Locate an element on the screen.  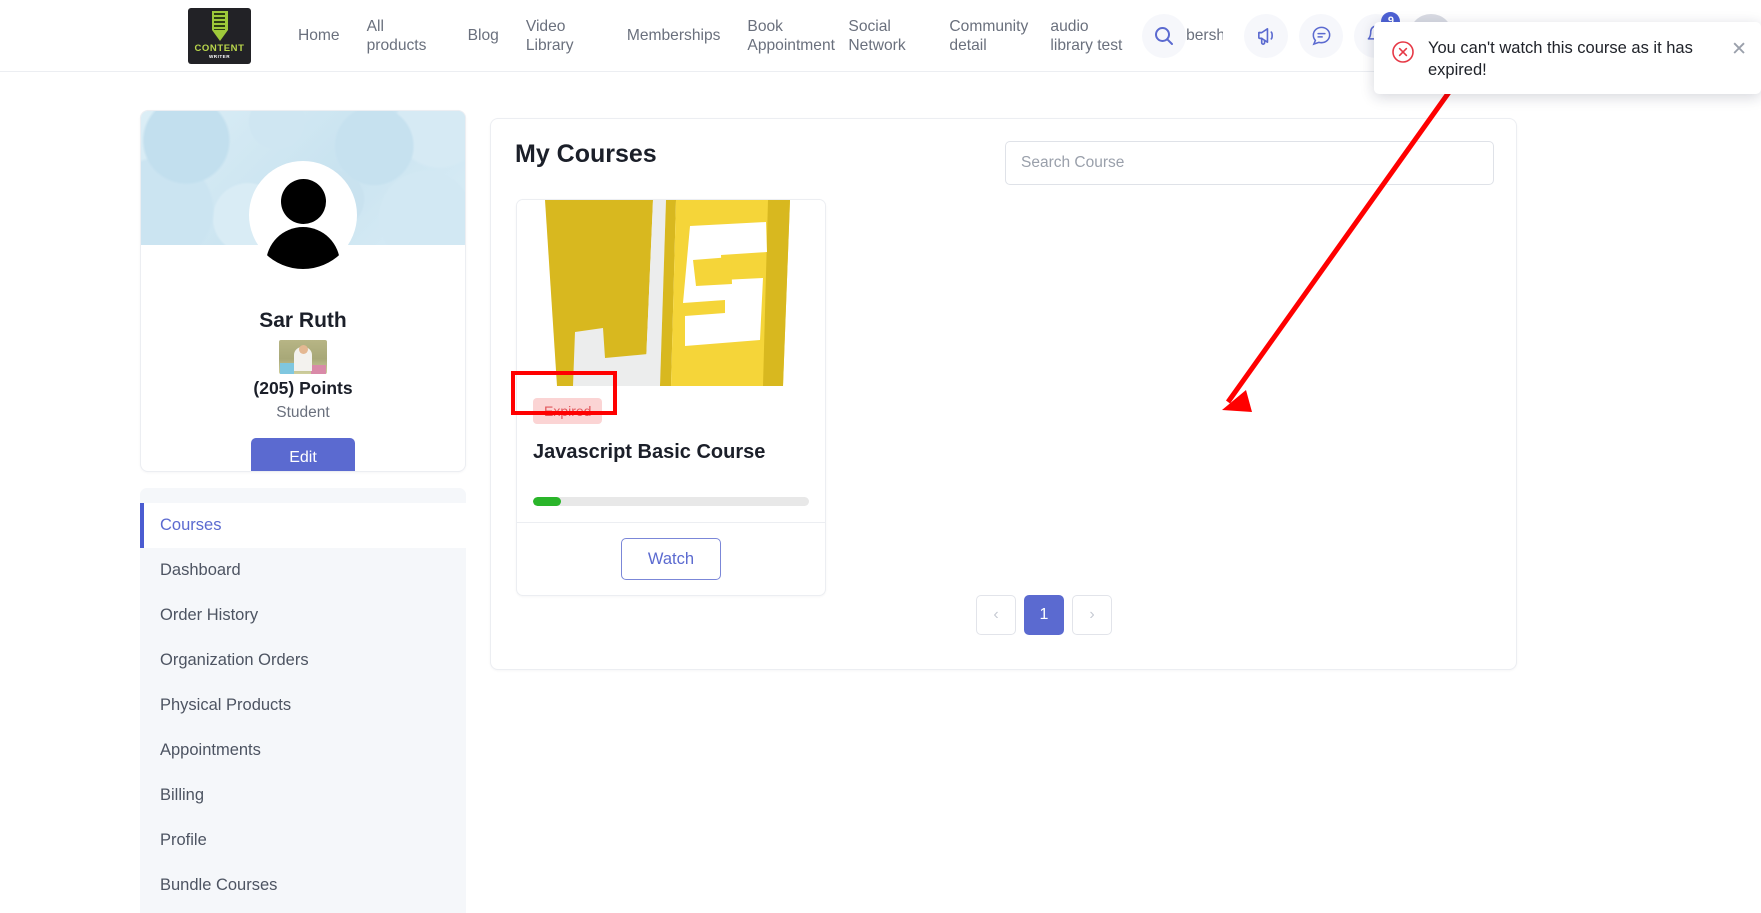
nav-item-memberships: Memberships is located at coordinates (674, 35).